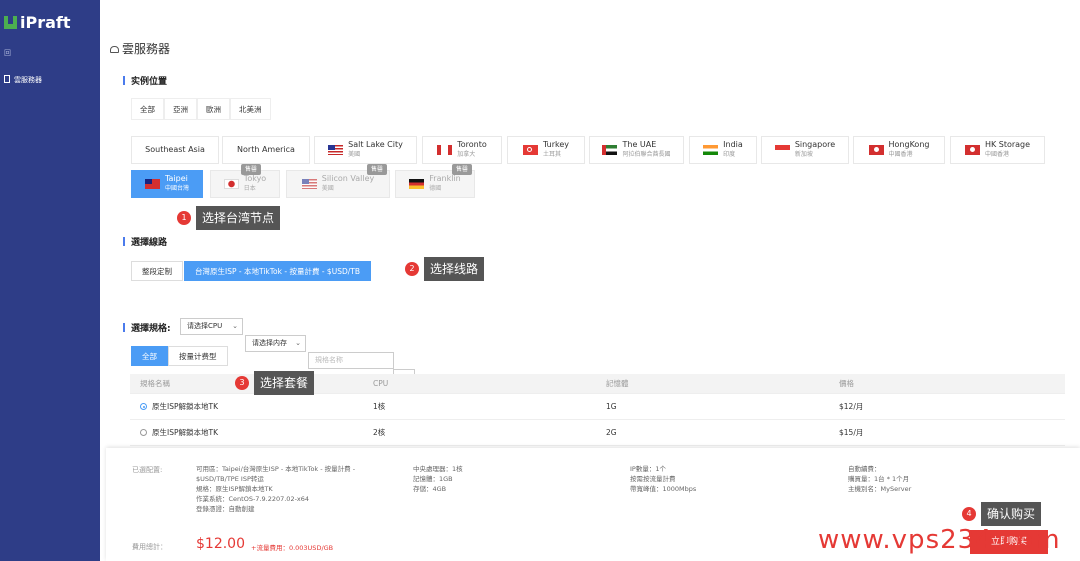 This screenshot has height=561, width=1080. Describe the element at coordinates (292, 548) in the screenshot. I see `traffic-fee: +流量費用：0.003USD/GB` at that location.